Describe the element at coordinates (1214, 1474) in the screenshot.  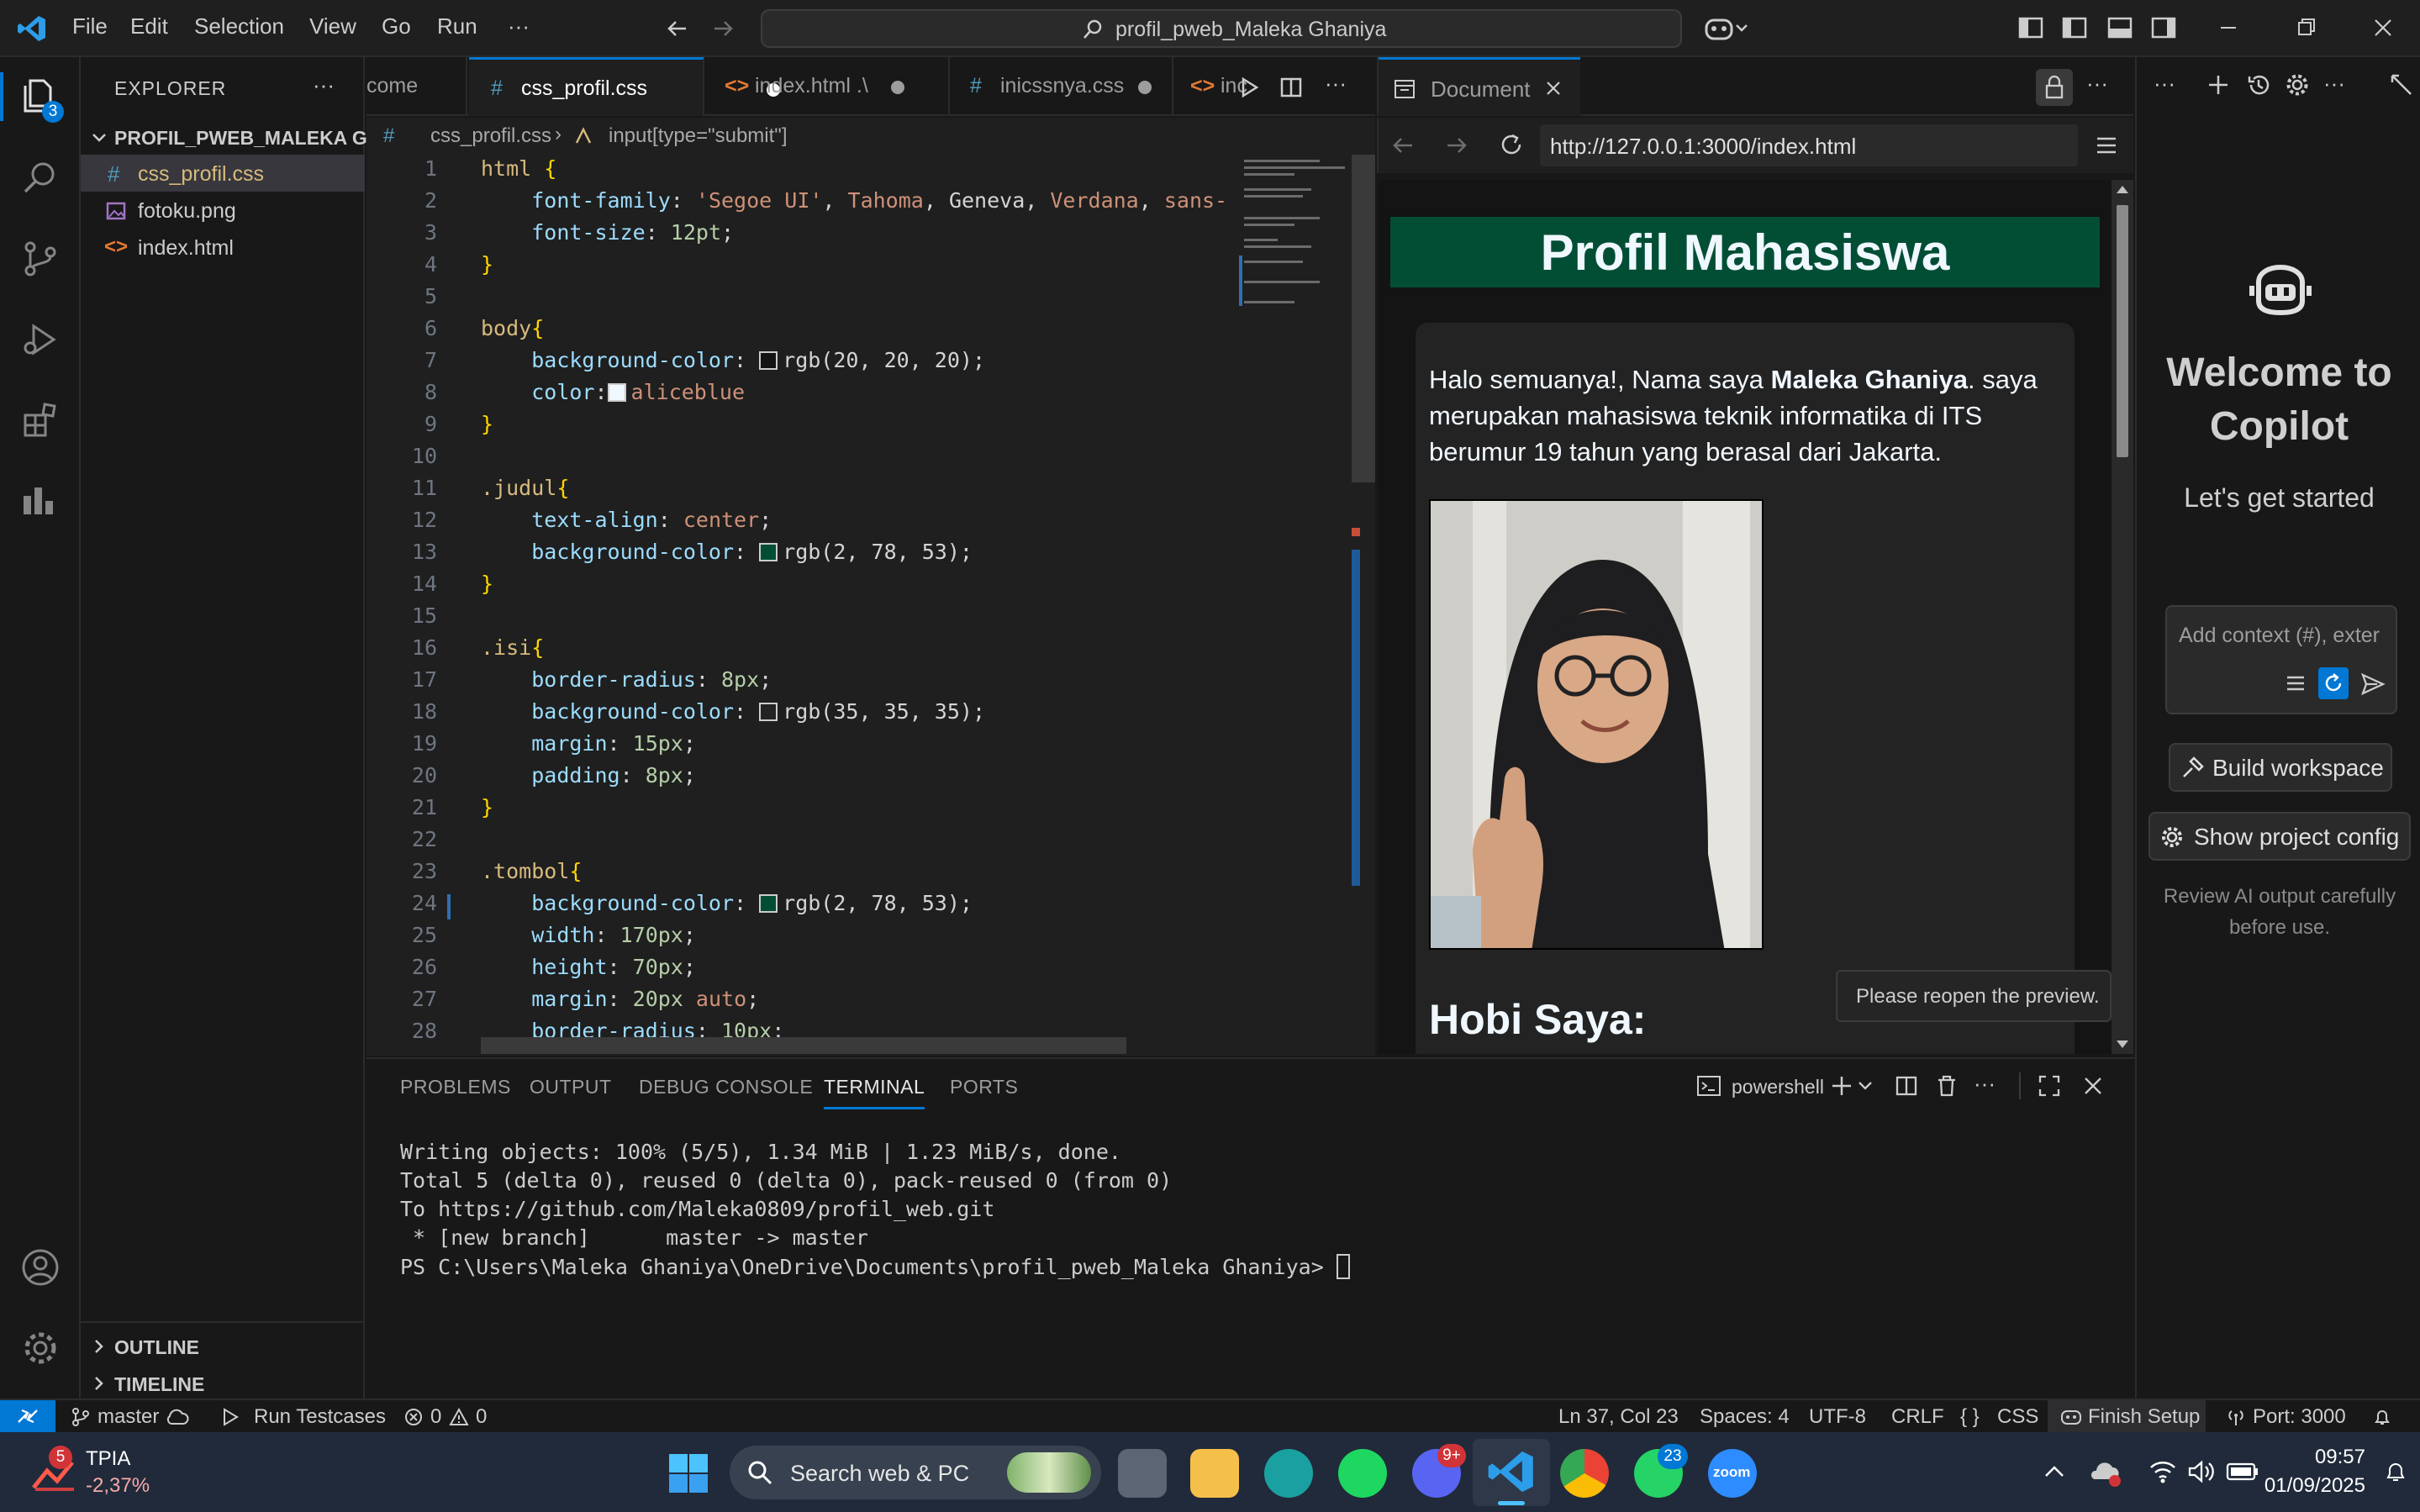
I see `file-explorer-icon` at that location.